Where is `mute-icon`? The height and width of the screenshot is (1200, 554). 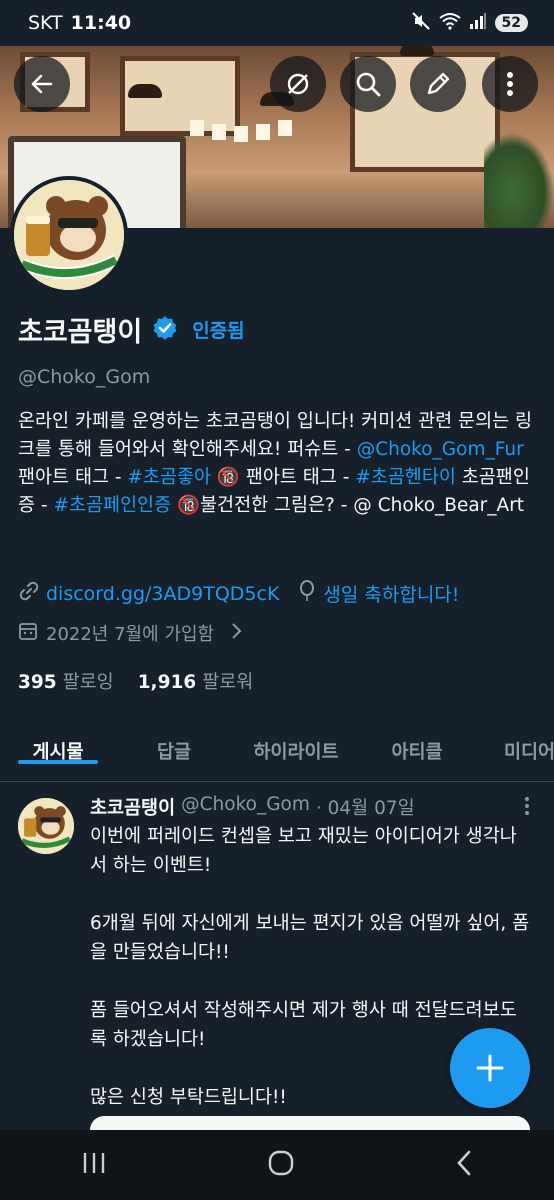
mute-icon is located at coordinates (421, 23).